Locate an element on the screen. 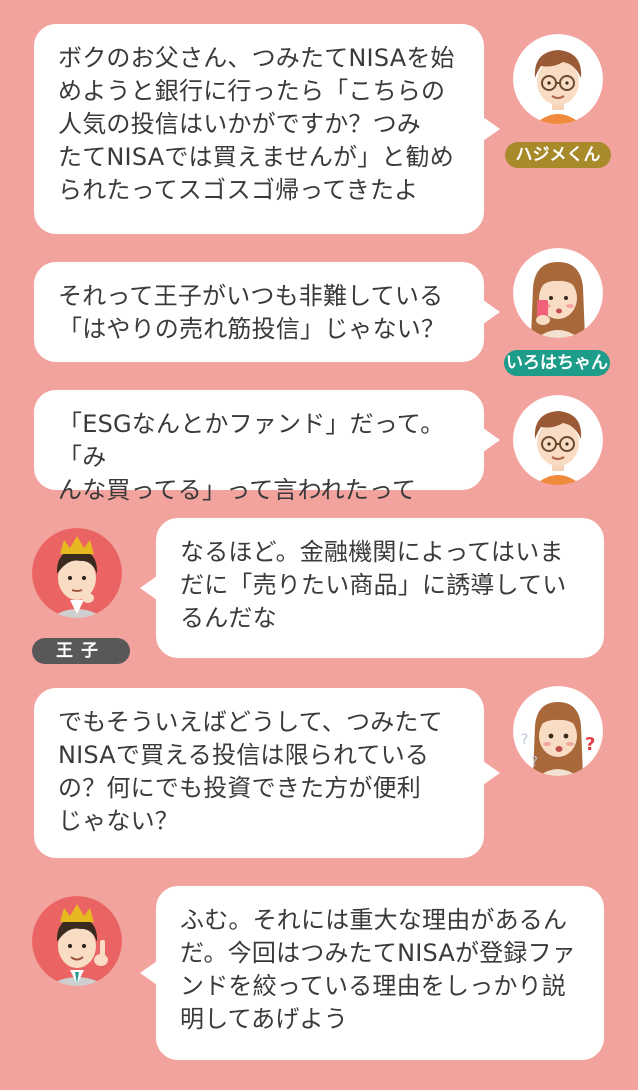 The image size is (638, 1090). name-badge-ouji: 王子 is located at coordinates (81, 651).